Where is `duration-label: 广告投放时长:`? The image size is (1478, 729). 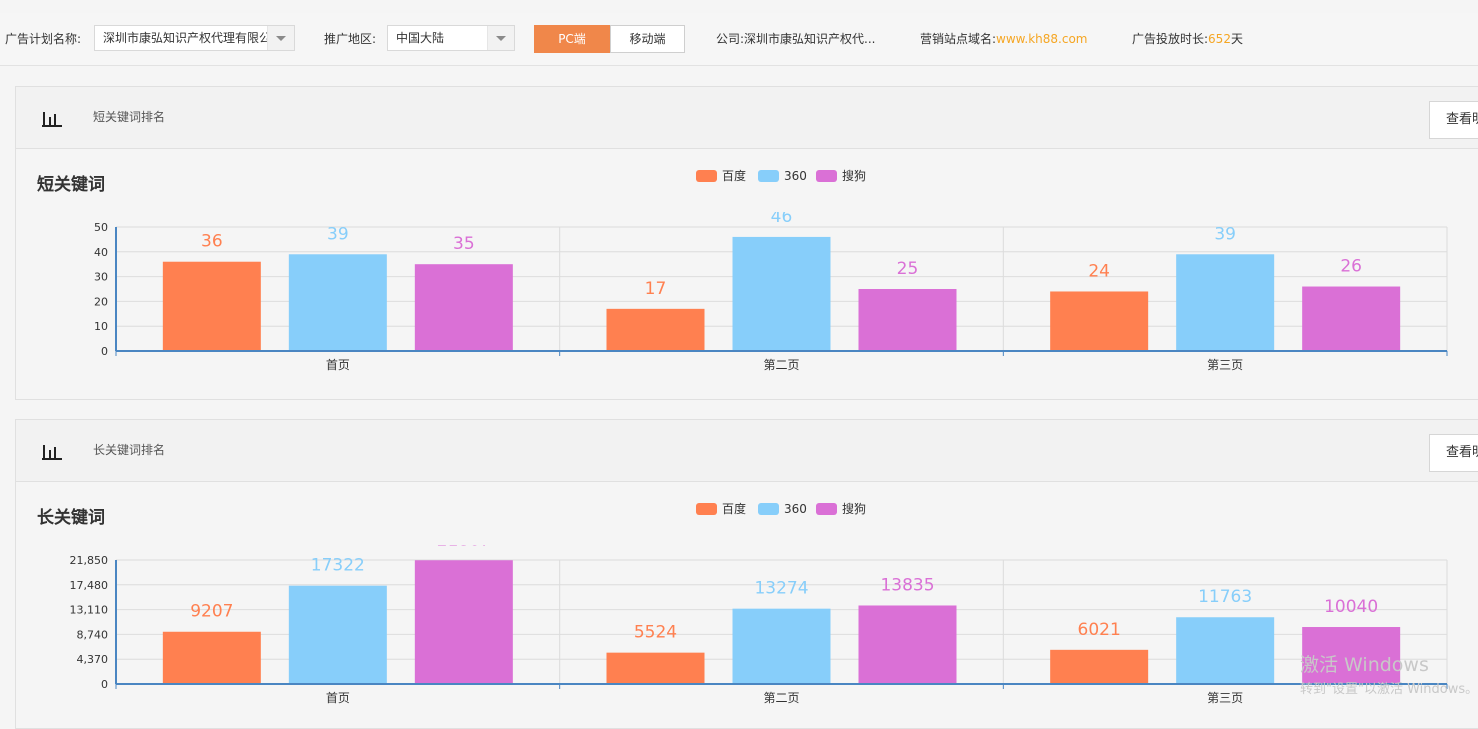
duration-label: 广告投放时长: is located at coordinates (1170, 39).